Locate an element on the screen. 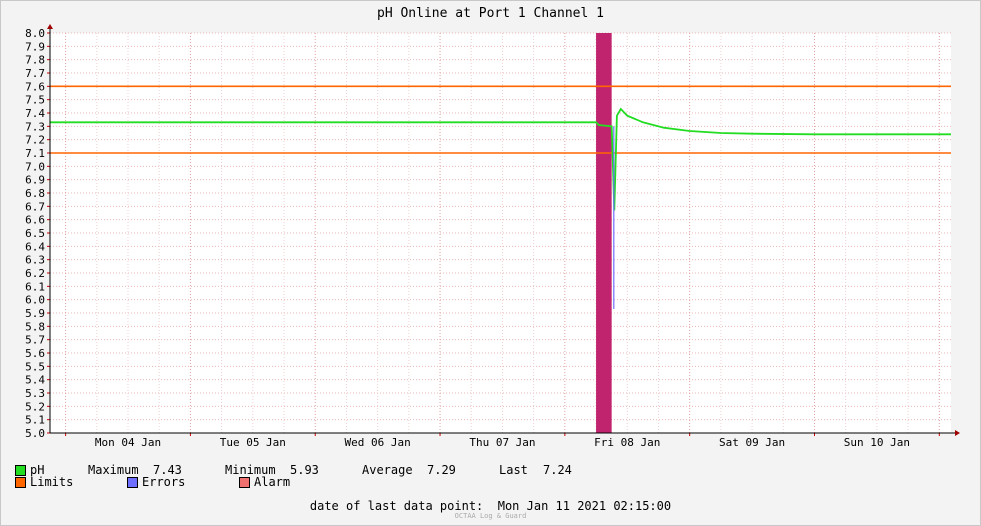 This screenshot has width=981, height=526. y-tick-label: 5.7 is located at coordinates (35, 340).